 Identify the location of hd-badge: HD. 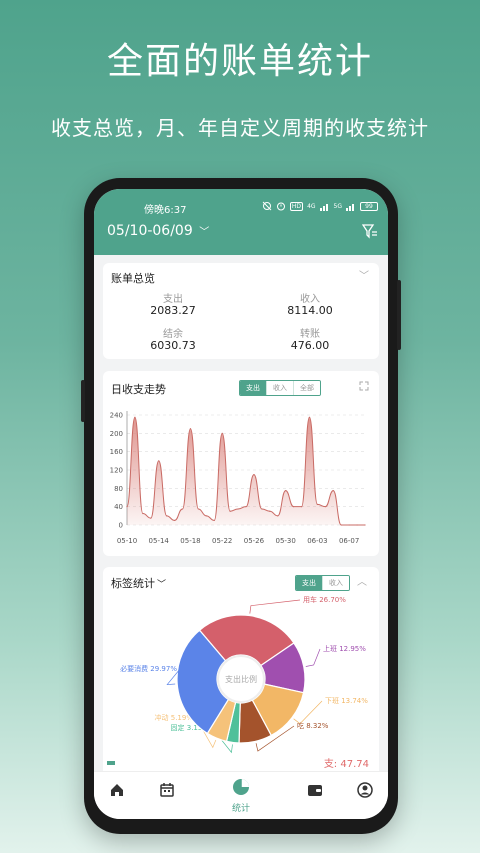
(296, 206).